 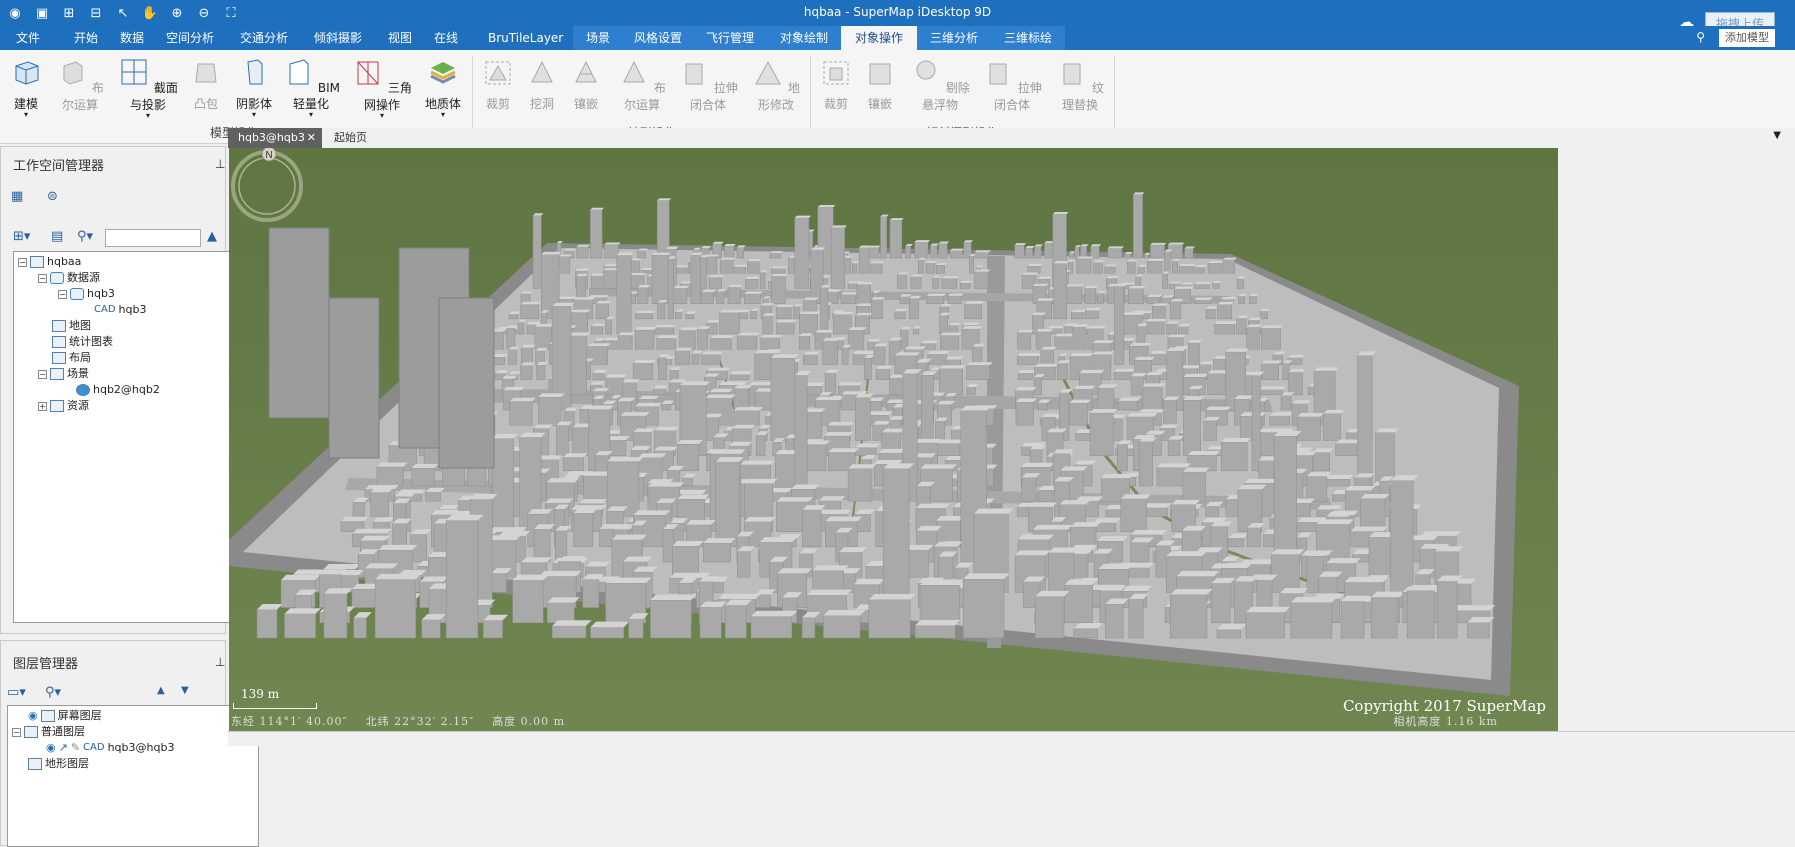 I want to click on workspace-icon: ▦, so click(x=17, y=196).